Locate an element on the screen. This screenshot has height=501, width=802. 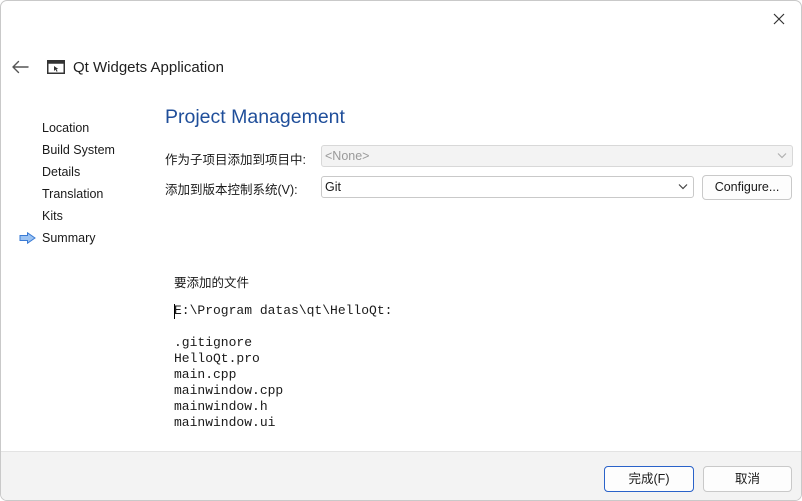
sidebar-item-details: Details is located at coordinates (76, 172).